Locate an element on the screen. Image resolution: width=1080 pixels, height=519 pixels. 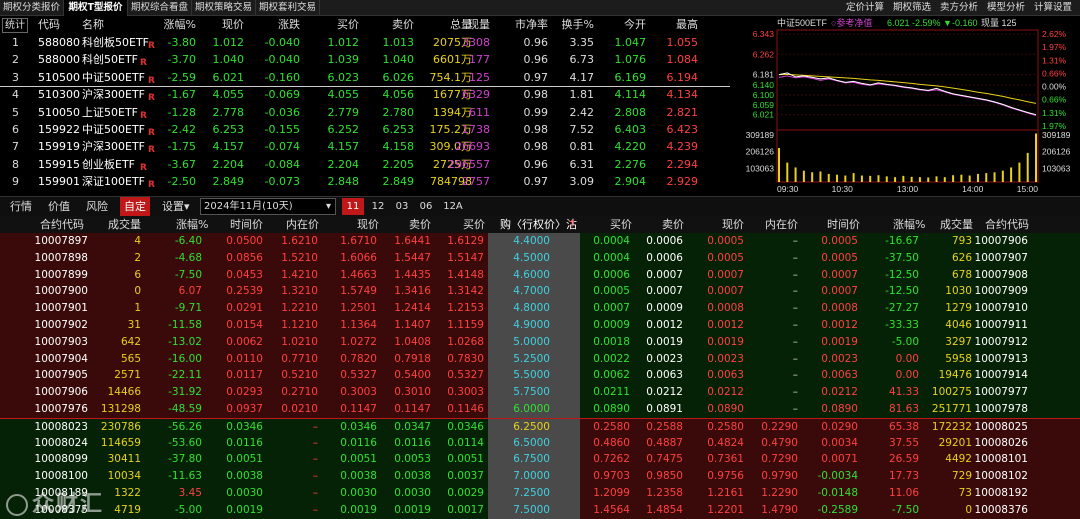
expiry-select: 2024年11月(10天) ▾ is located at coordinates (268, 206).